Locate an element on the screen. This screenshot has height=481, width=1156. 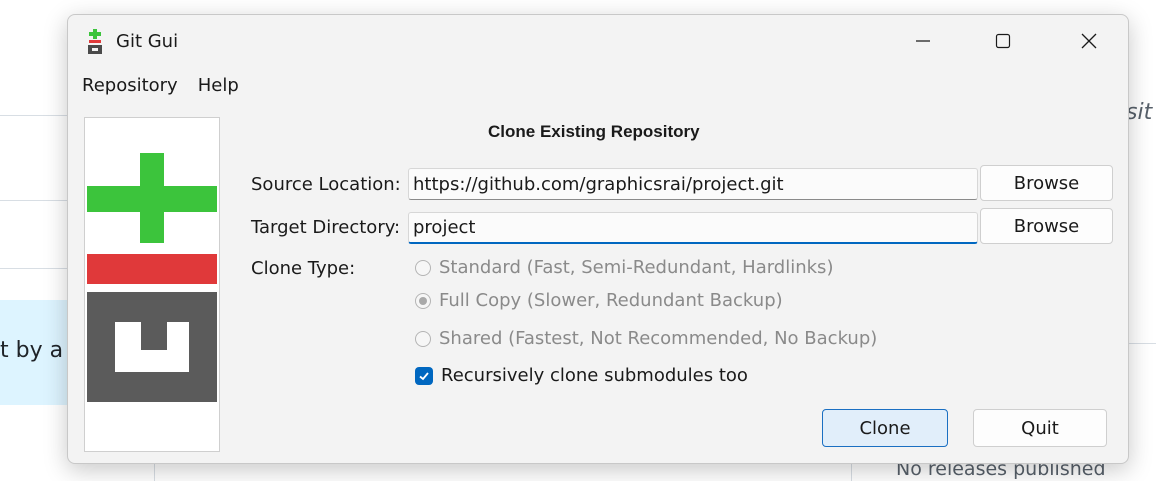
clone-type-full-copy-label: Full Copy (Slower, Redundant Backup) is located at coordinates (611, 300).